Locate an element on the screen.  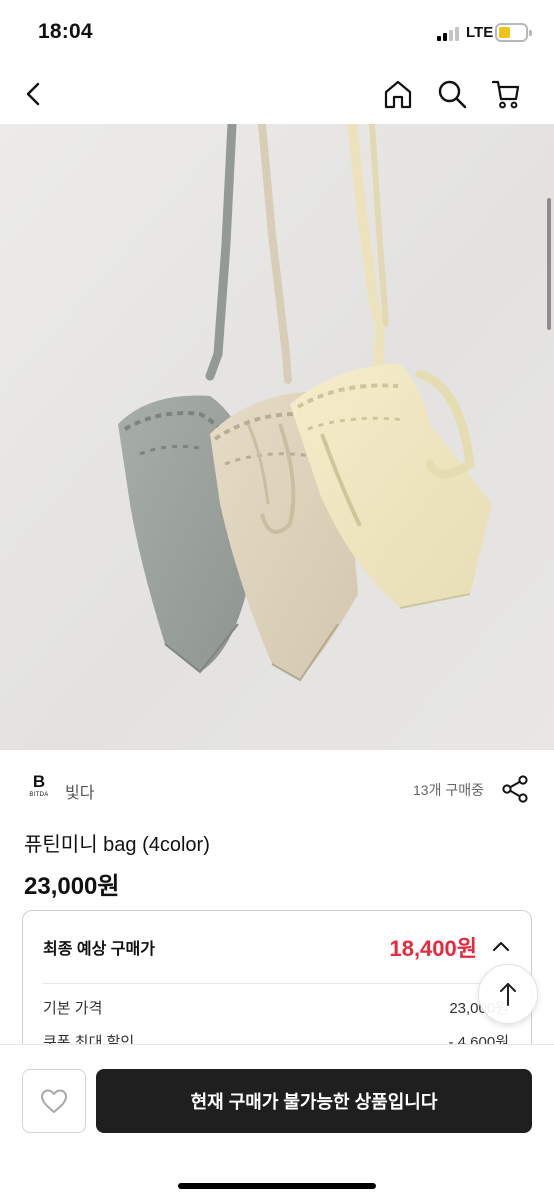
product-price: 23,000원 is located at coordinates (72, 886).